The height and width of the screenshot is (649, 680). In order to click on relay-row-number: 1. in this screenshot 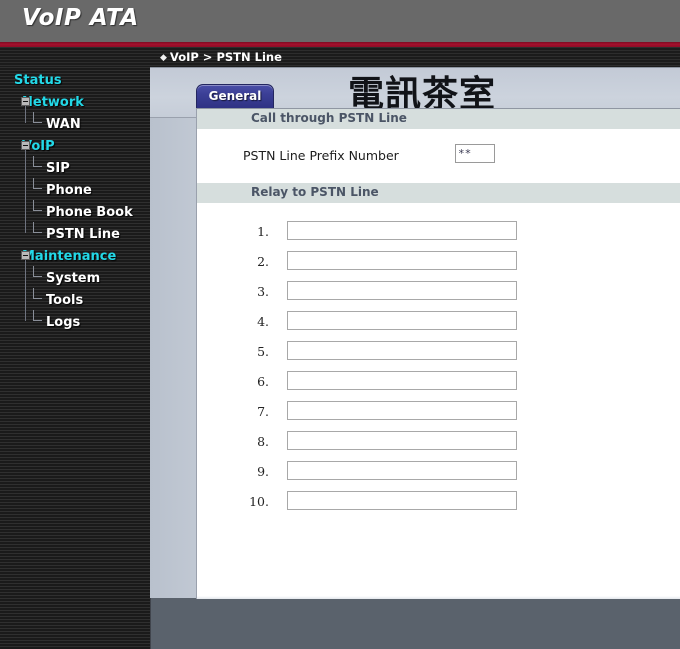, I will do `click(263, 231)`.